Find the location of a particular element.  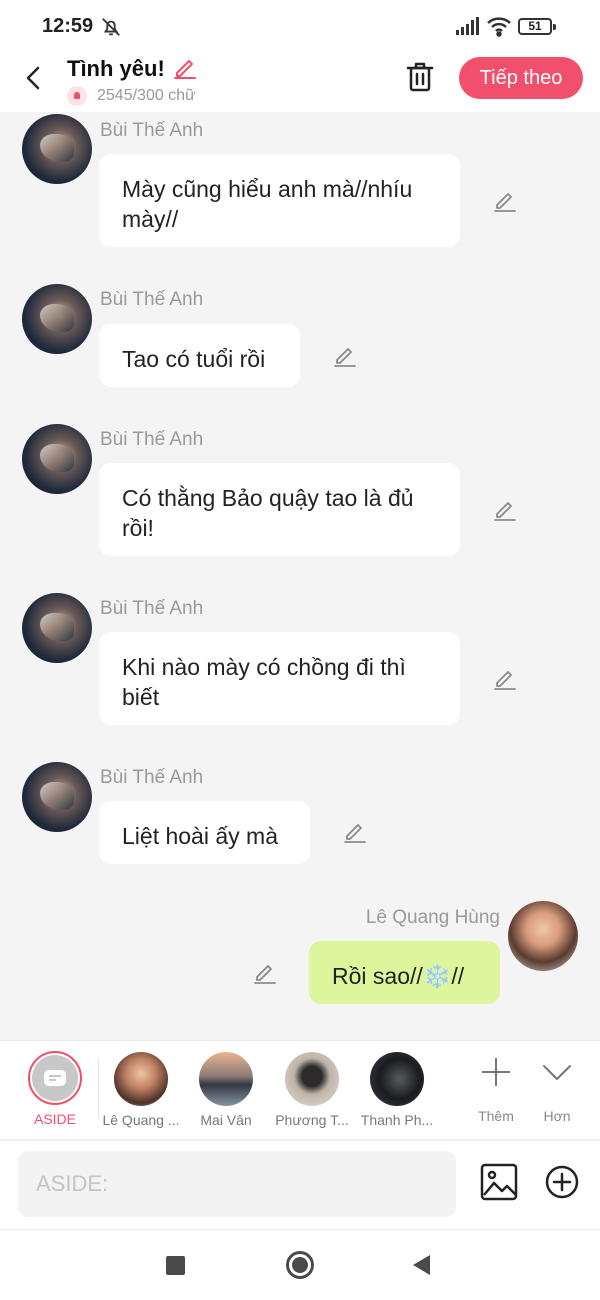

aside-avatar is located at coordinates (55, 1078).